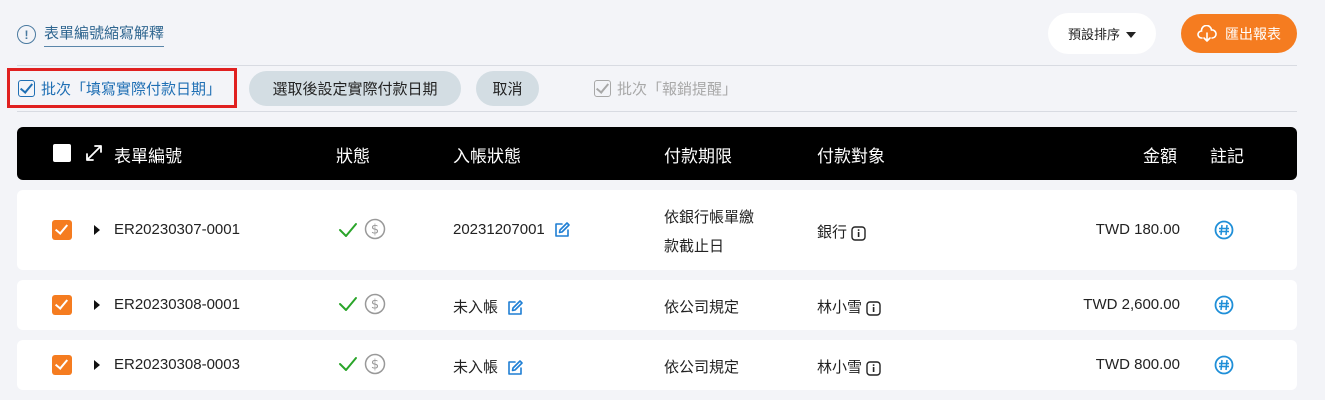 The image size is (1325, 400). What do you see at coordinates (1207, 33) in the screenshot?
I see `cloud-download-icon` at bounding box center [1207, 33].